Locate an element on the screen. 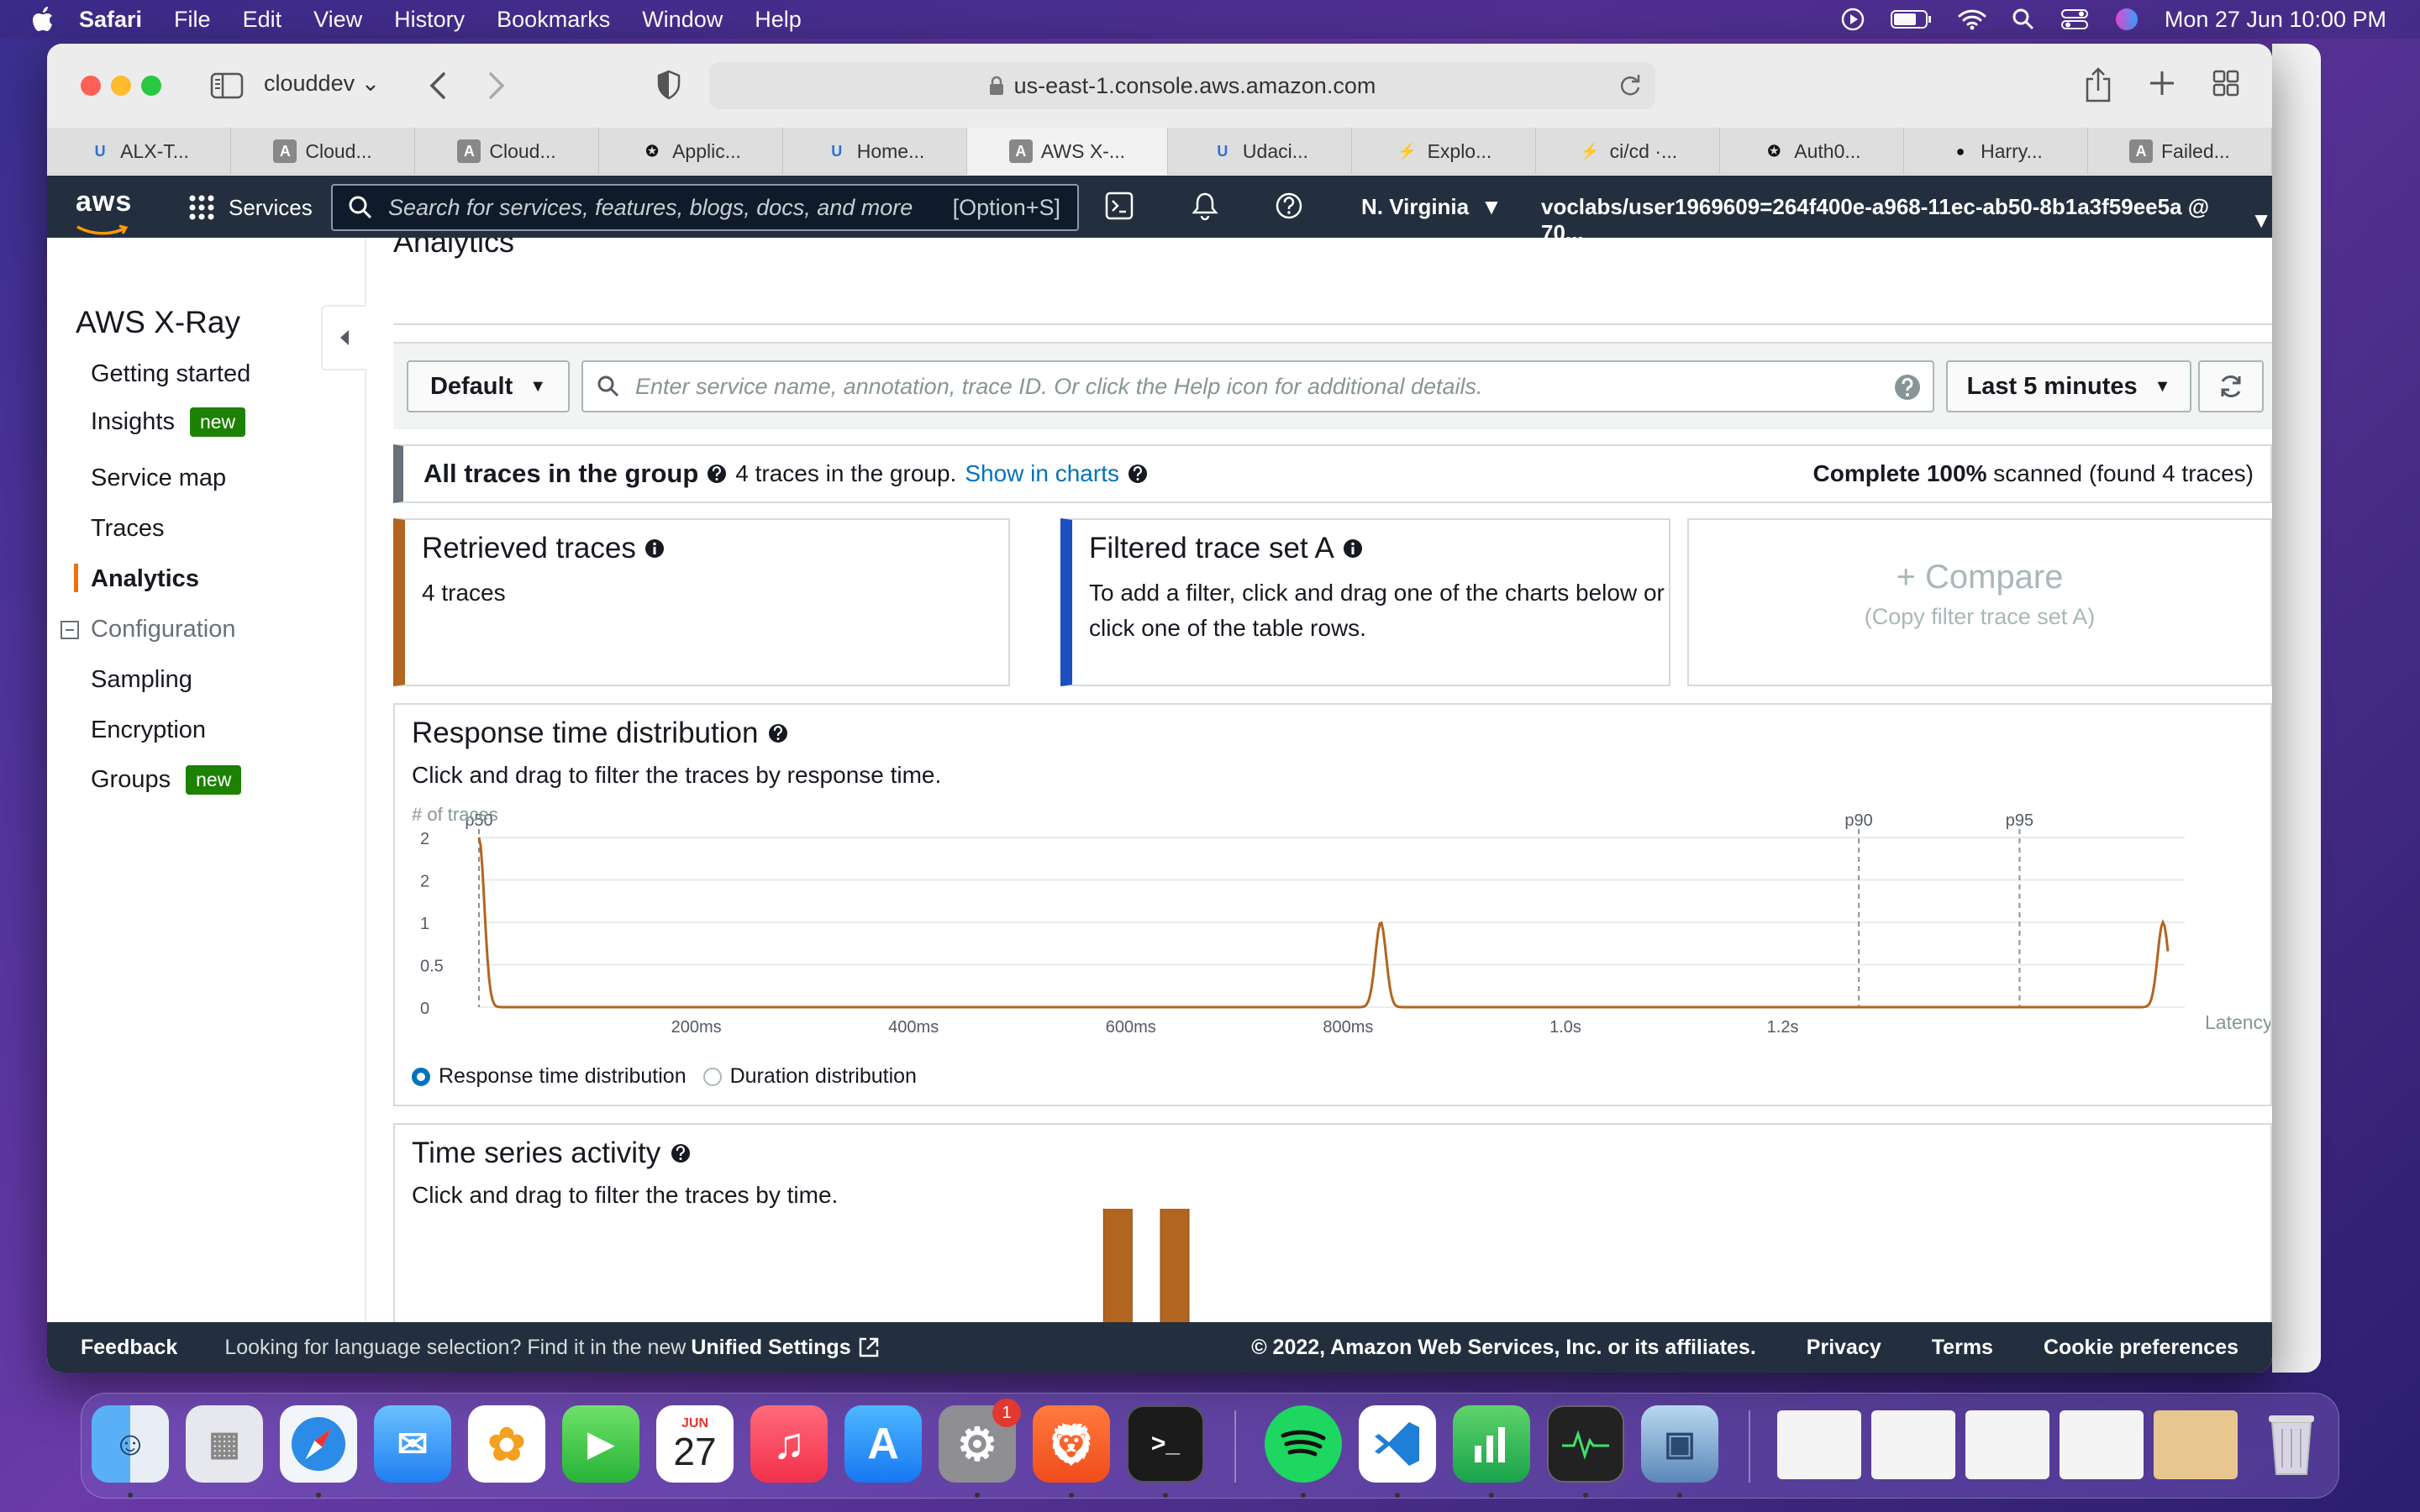 This screenshot has height=1512, width=2420. retrieved-traces-card: Retrieved traces 4 traces is located at coordinates (702, 602).